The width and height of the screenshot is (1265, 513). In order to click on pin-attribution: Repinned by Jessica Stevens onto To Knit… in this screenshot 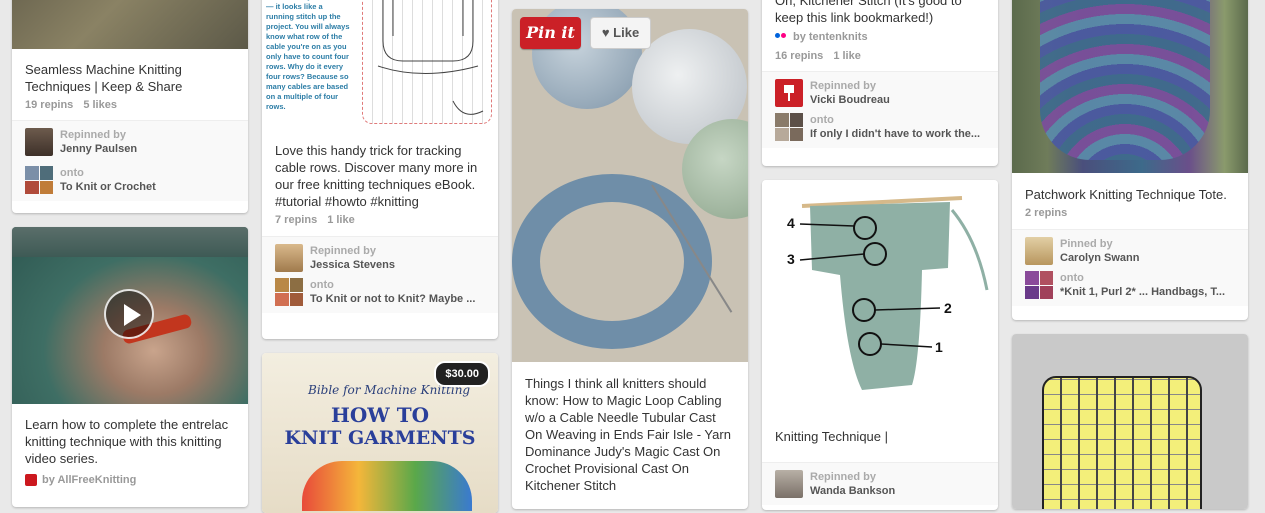, I will do `click(380, 274)`.